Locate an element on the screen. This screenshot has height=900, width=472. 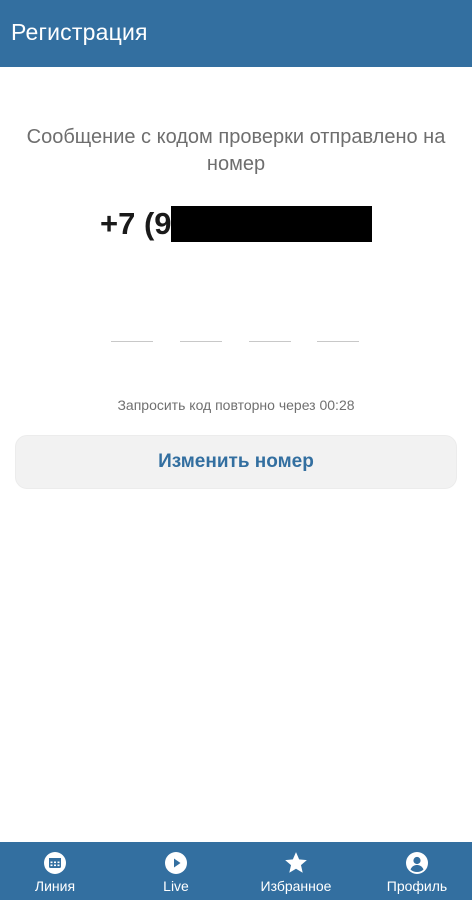
star-icon is located at coordinates (296, 863).